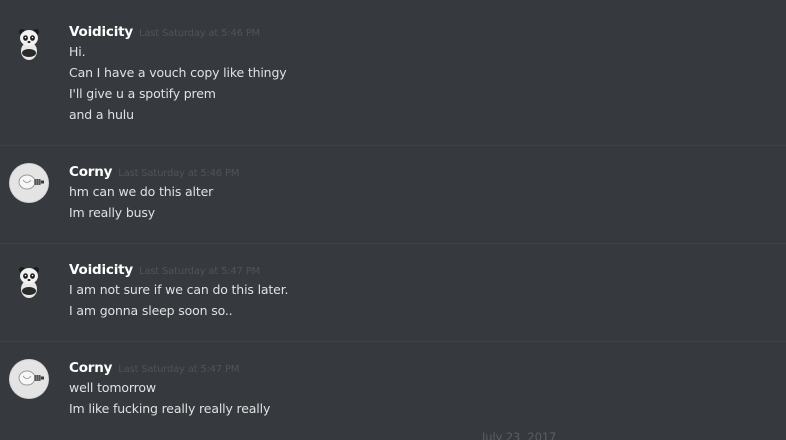 This screenshot has width=786, height=440. I want to click on message-text: I am gonna sleep soon so.., so click(151, 310).